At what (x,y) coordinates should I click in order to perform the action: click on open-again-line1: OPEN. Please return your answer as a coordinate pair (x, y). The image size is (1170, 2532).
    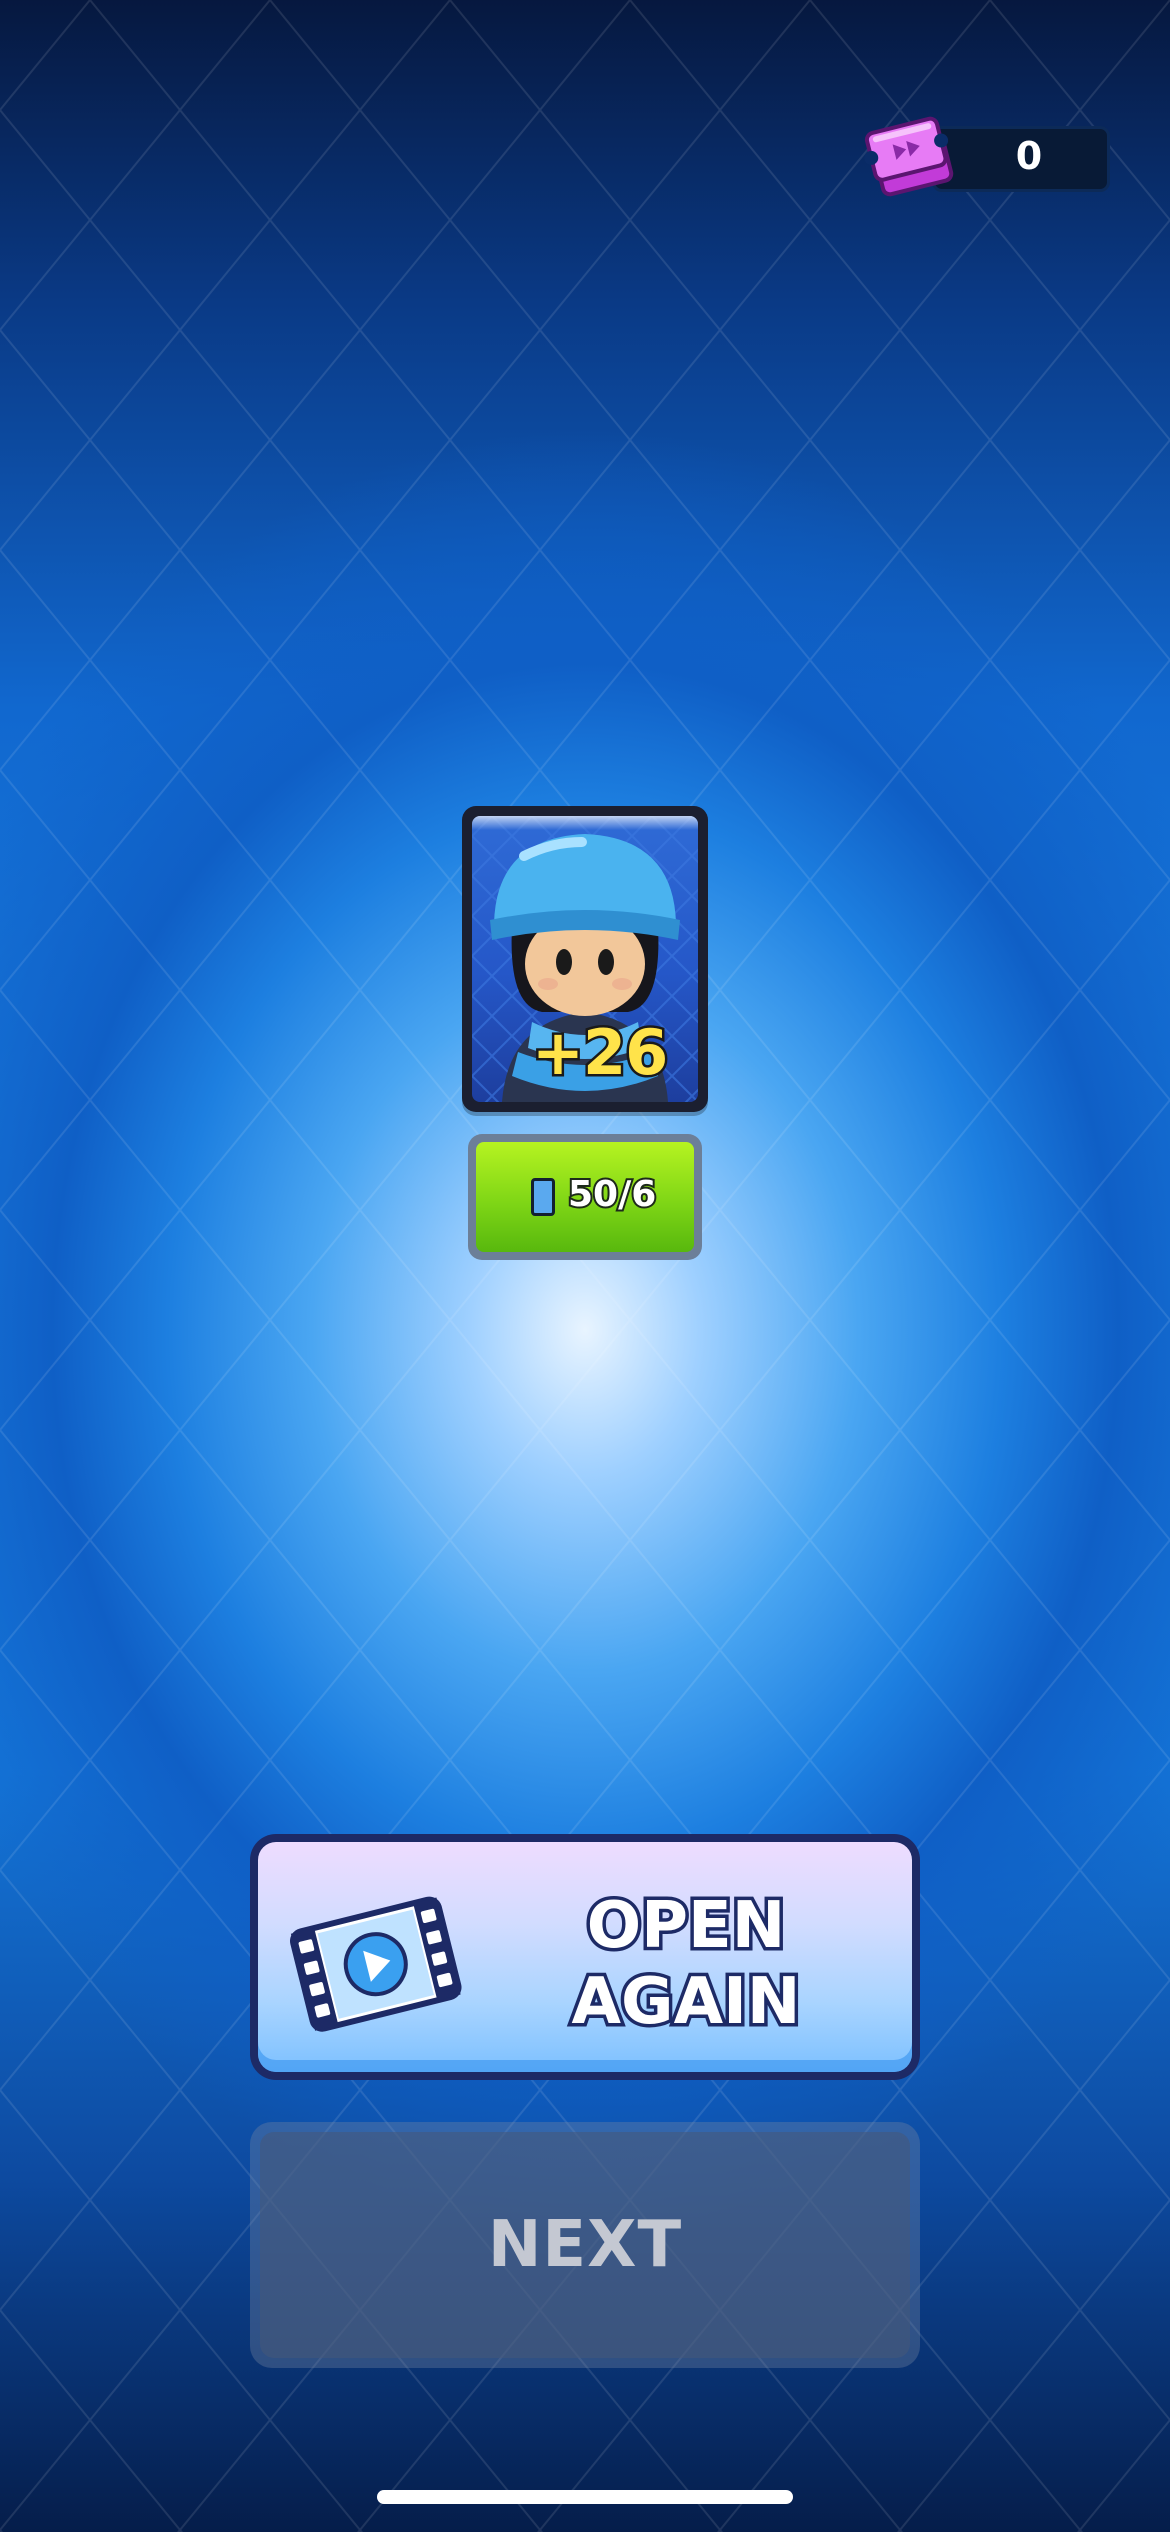
    Looking at the image, I should click on (686, 1926).